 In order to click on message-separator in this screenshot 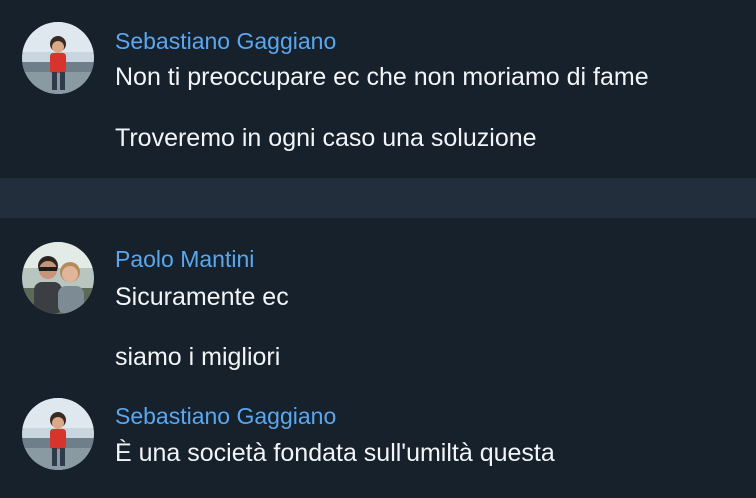, I will do `click(378, 198)`.